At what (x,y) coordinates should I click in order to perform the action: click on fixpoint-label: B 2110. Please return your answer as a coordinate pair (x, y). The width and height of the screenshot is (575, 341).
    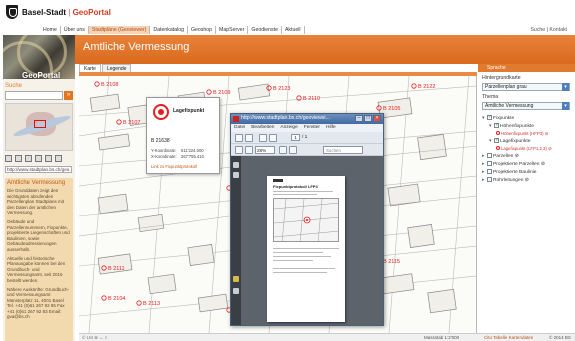
    Looking at the image, I should click on (311, 99).